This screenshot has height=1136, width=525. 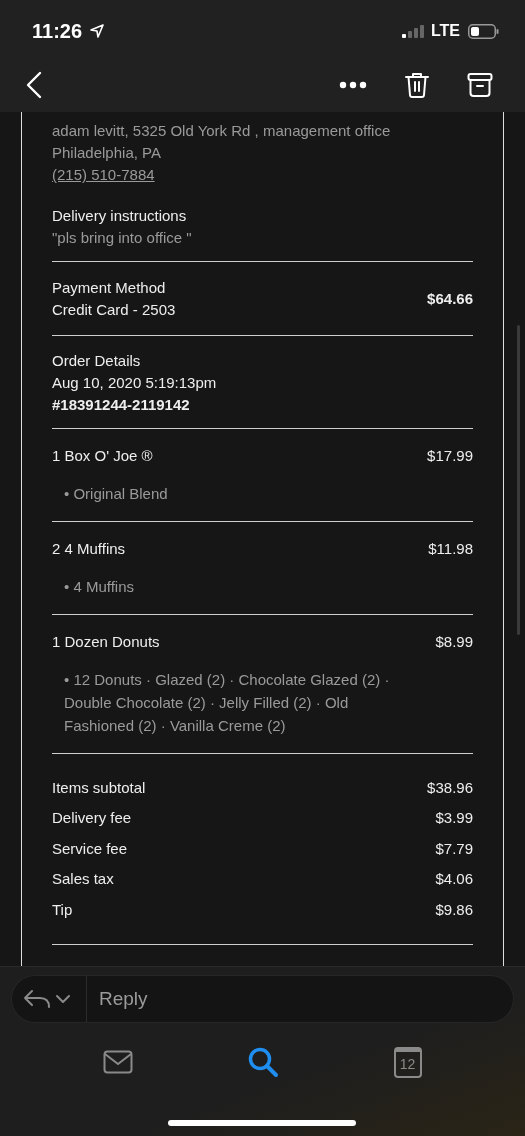 I want to click on total-label: Delivery fee, so click(x=92, y=818).